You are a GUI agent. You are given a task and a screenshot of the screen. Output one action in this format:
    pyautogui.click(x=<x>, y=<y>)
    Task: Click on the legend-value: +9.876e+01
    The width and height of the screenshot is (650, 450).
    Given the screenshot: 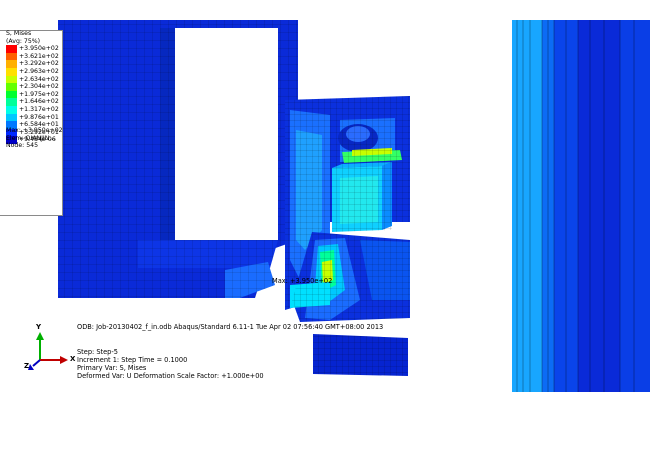 What is the action you would take?
    pyautogui.click(x=39, y=117)
    